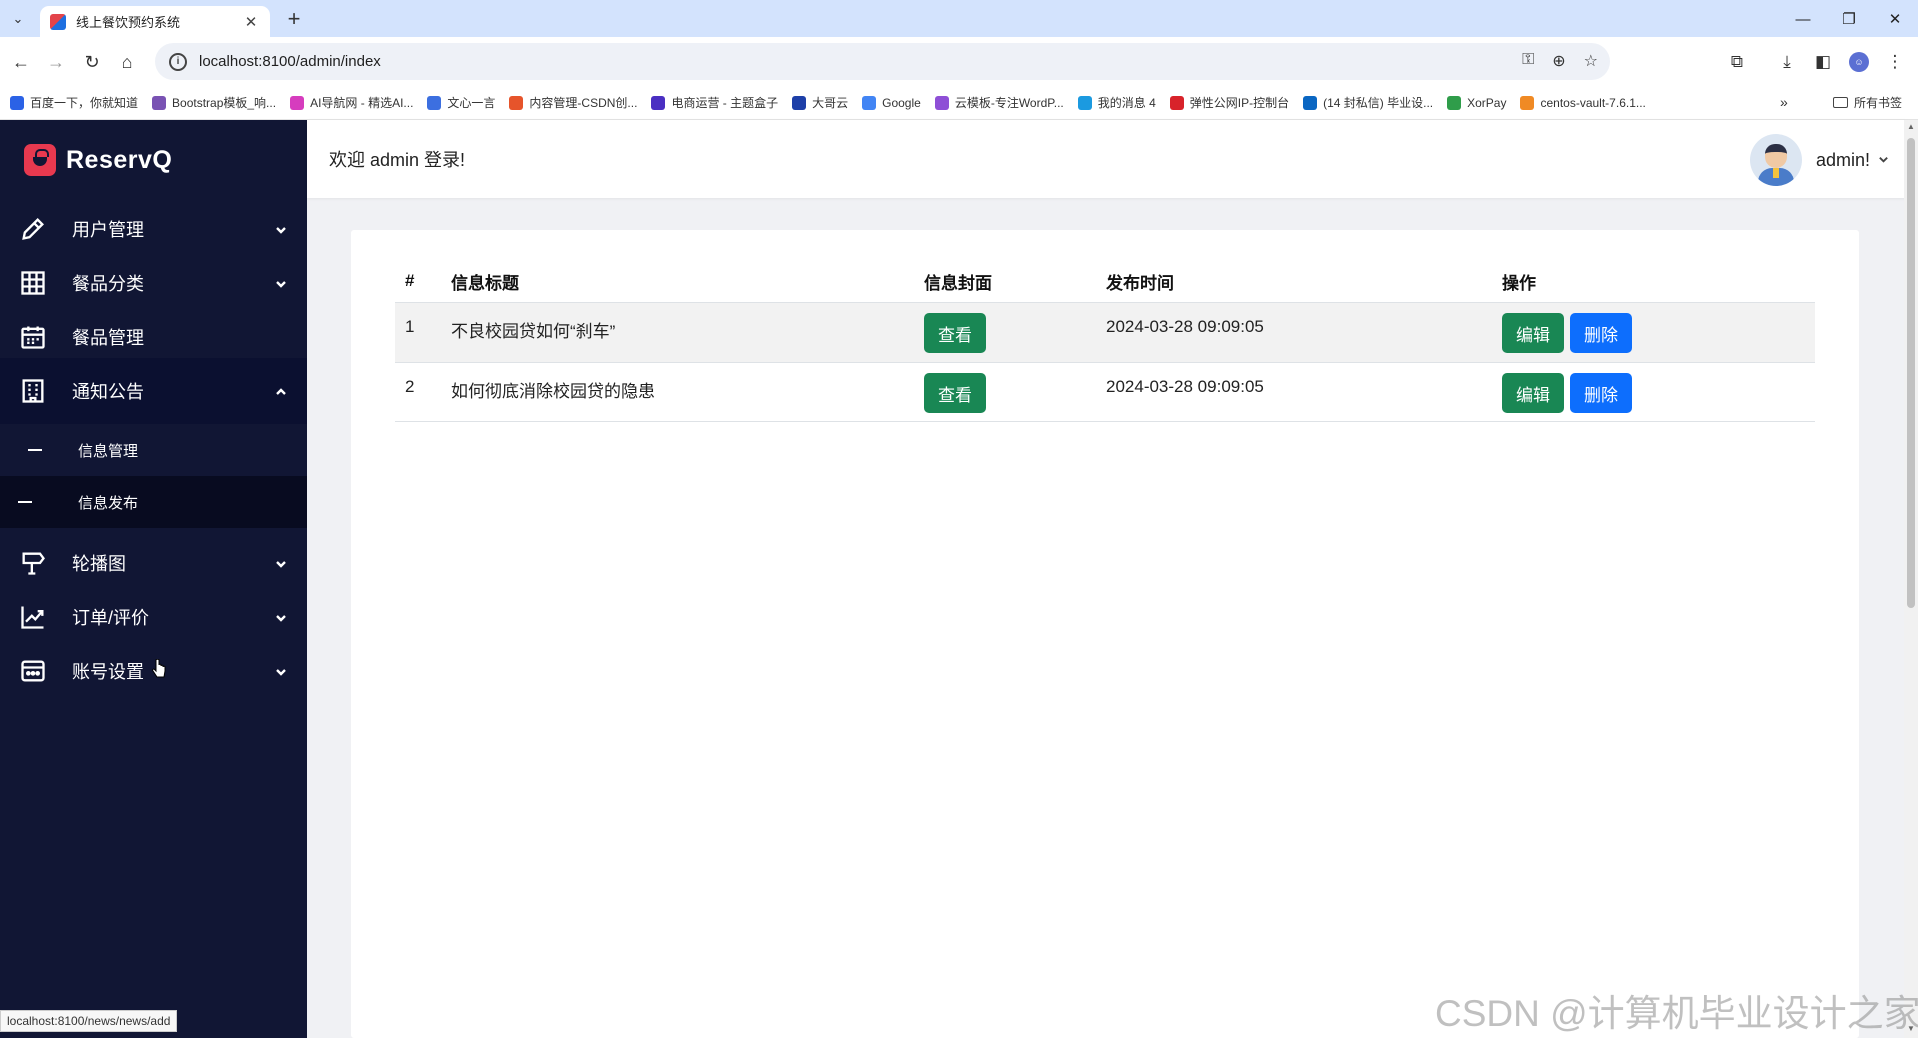  Describe the element at coordinates (153, 450) in the screenshot. I see `submenu-item-info-management: 信息管理` at that location.